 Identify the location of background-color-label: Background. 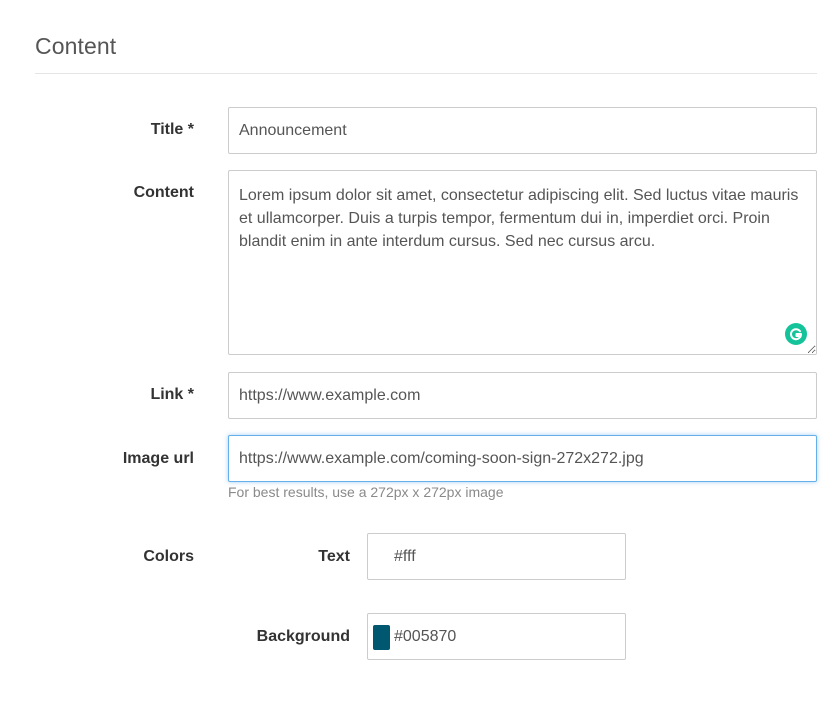
(303, 636).